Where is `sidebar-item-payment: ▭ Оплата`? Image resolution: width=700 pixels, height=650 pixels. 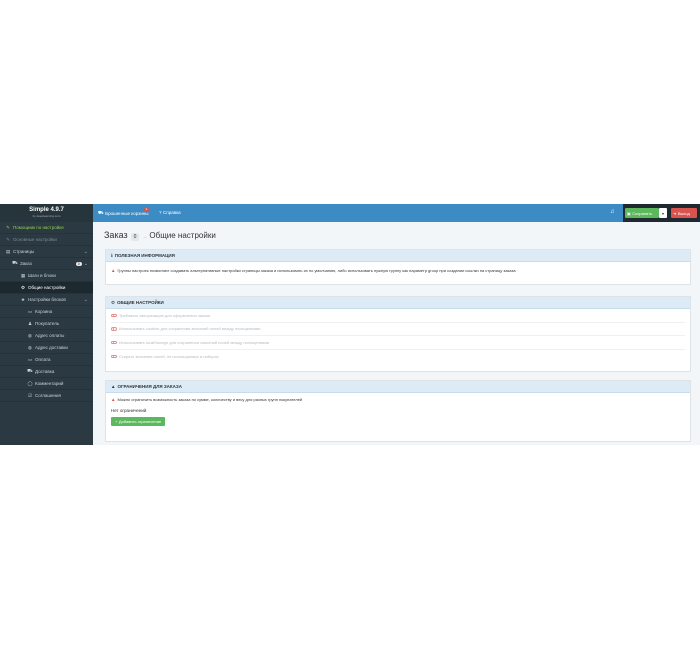 sidebar-item-payment: ▭ Оплата is located at coordinates (46, 360).